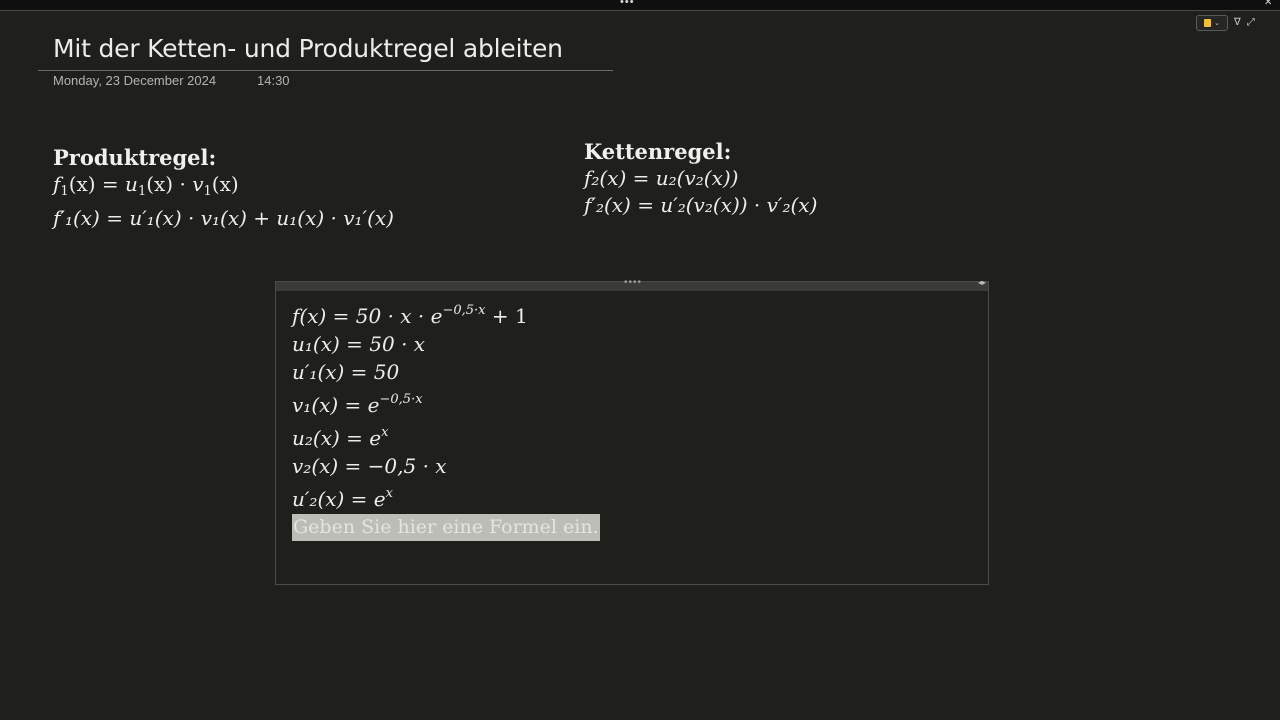  I want to click on produktregel-formula-1: f1(x) = u1(x) · v1(x), so click(146, 185).